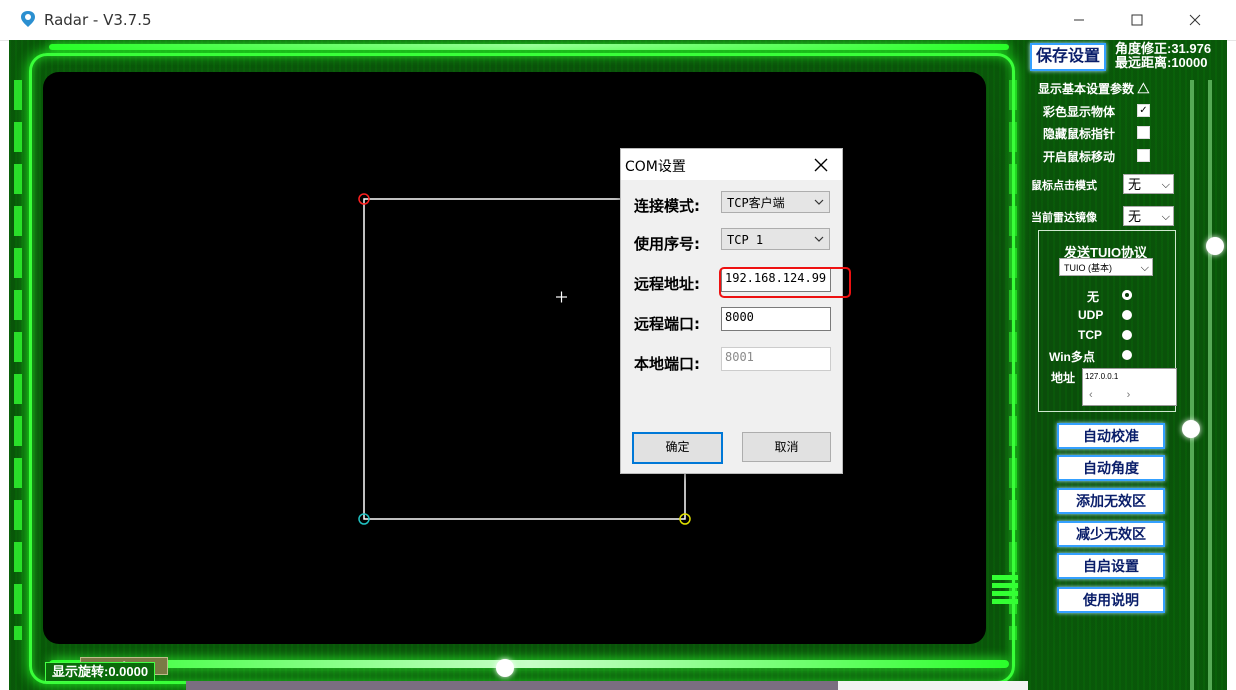 This screenshot has width=1236, height=690. What do you see at coordinates (1127, 295) in the screenshot?
I see `tuio-option-none-radio` at bounding box center [1127, 295].